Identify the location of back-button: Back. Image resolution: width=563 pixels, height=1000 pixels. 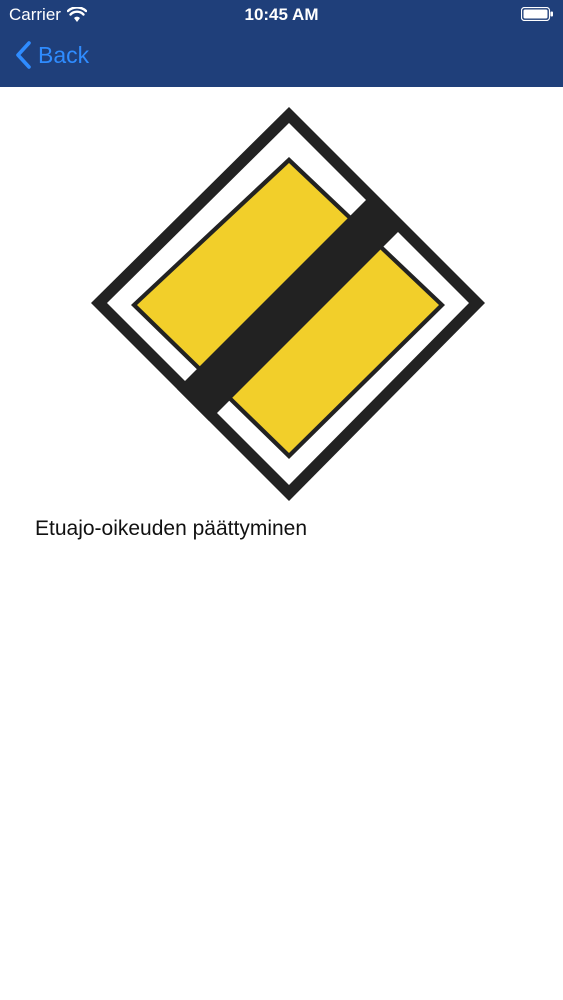
(51, 55).